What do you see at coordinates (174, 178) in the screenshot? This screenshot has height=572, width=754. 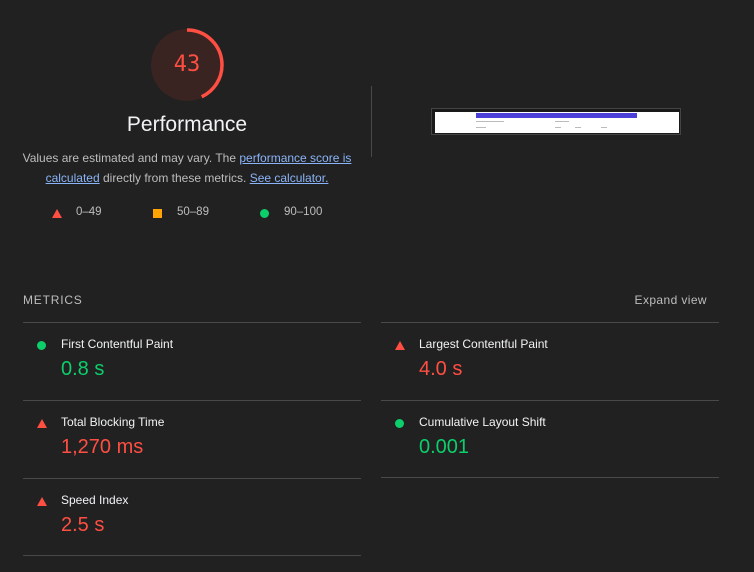 I see `description-text-2: directly from these metrics.` at bounding box center [174, 178].